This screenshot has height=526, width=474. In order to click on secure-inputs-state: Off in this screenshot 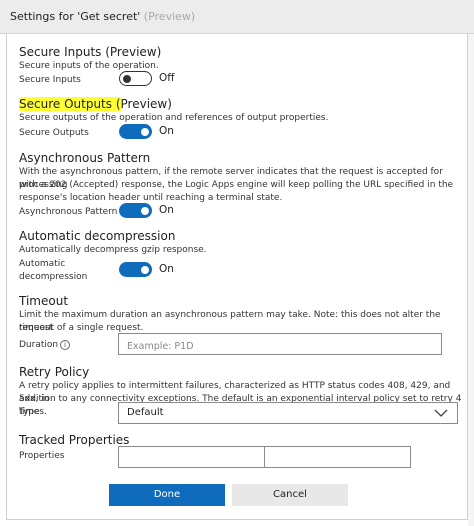, I will do `click(167, 78)`.